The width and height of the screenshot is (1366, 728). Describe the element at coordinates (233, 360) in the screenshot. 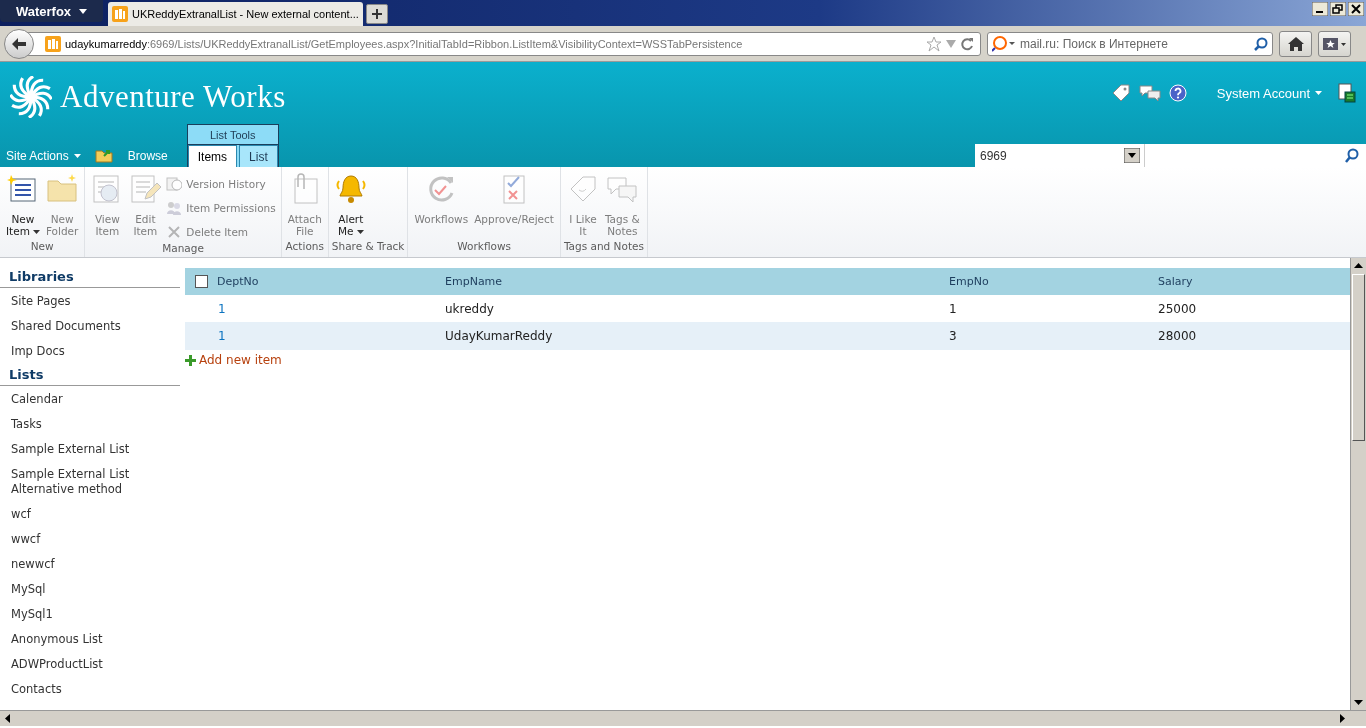

I see `add-item-link: Add new item` at that location.